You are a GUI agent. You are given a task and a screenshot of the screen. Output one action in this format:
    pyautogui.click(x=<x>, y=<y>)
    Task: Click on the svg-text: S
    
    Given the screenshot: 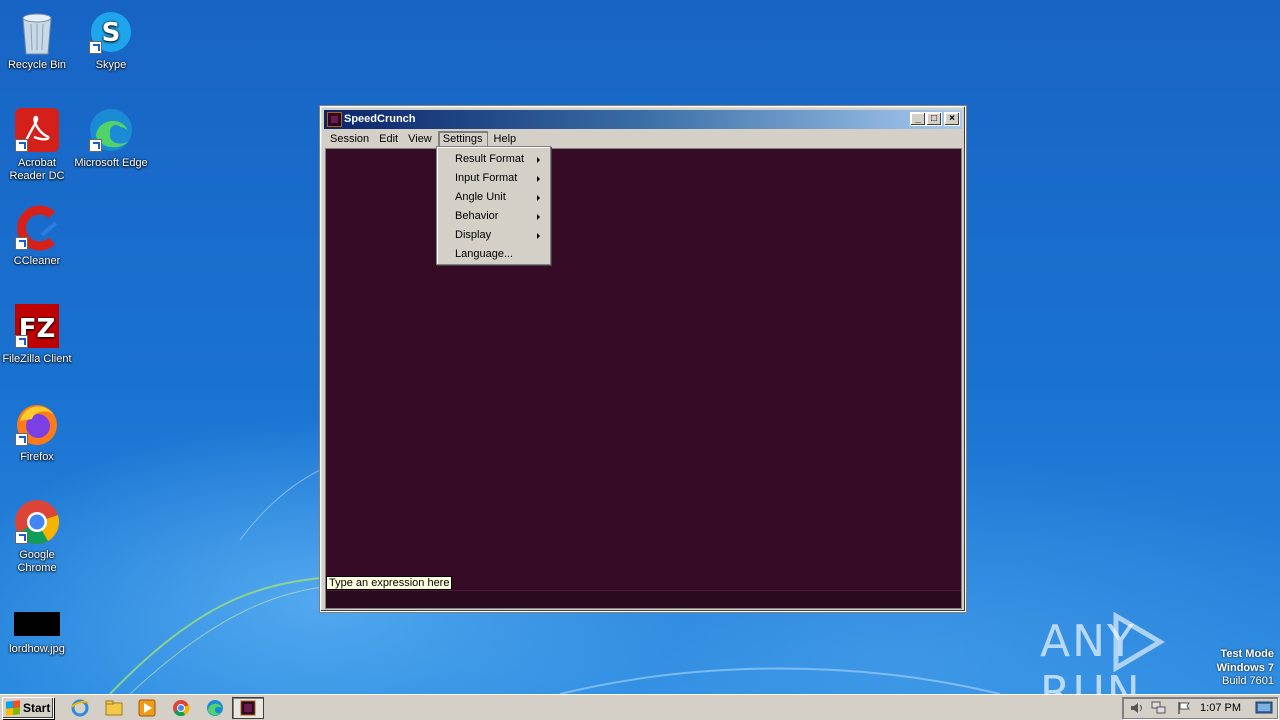 What is the action you would take?
    pyautogui.click(x=111, y=33)
    